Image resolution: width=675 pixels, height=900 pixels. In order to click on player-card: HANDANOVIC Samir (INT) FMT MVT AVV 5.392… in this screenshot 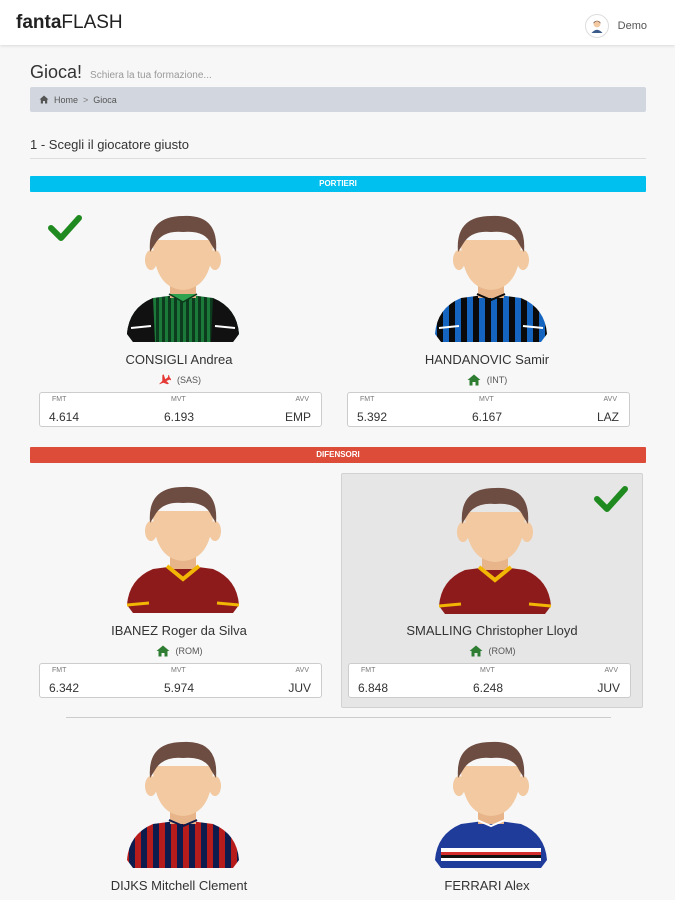, I will do `click(487, 316)`.